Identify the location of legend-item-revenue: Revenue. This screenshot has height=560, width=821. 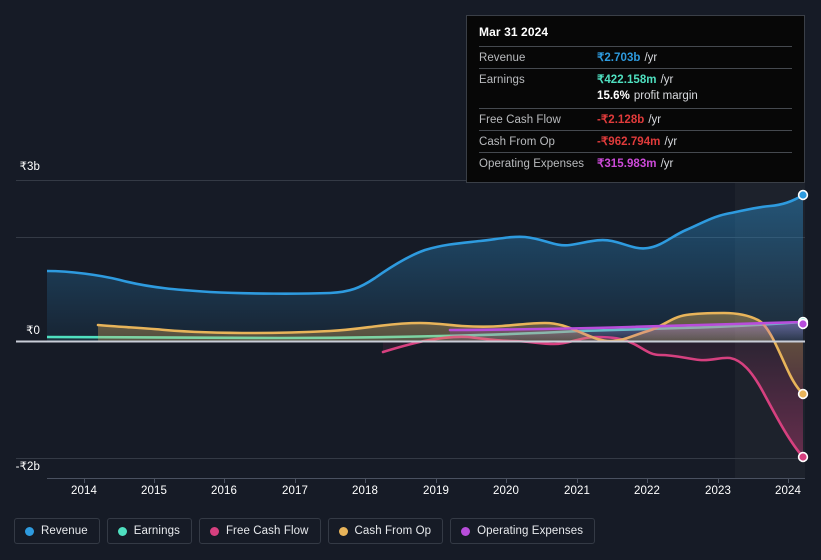
(57, 531).